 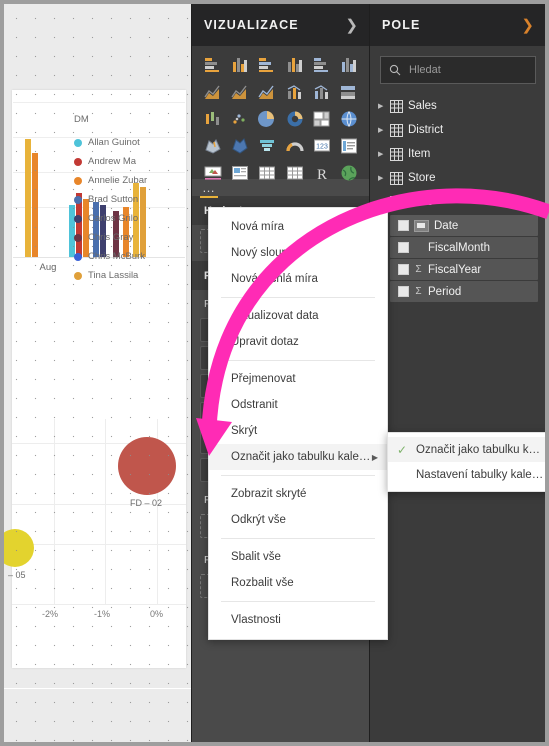 What do you see at coordinates (212, 145) in the screenshot?
I see `filled-map-icon` at bounding box center [212, 145].